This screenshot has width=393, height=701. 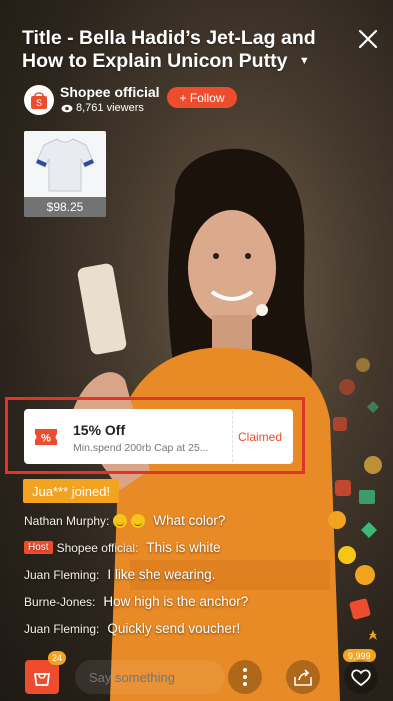 What do you see at coordinates (110, 108) in the screenshot?
I see `viewer-count-text: 8,761 viewers` at bounding box center [110, 108].